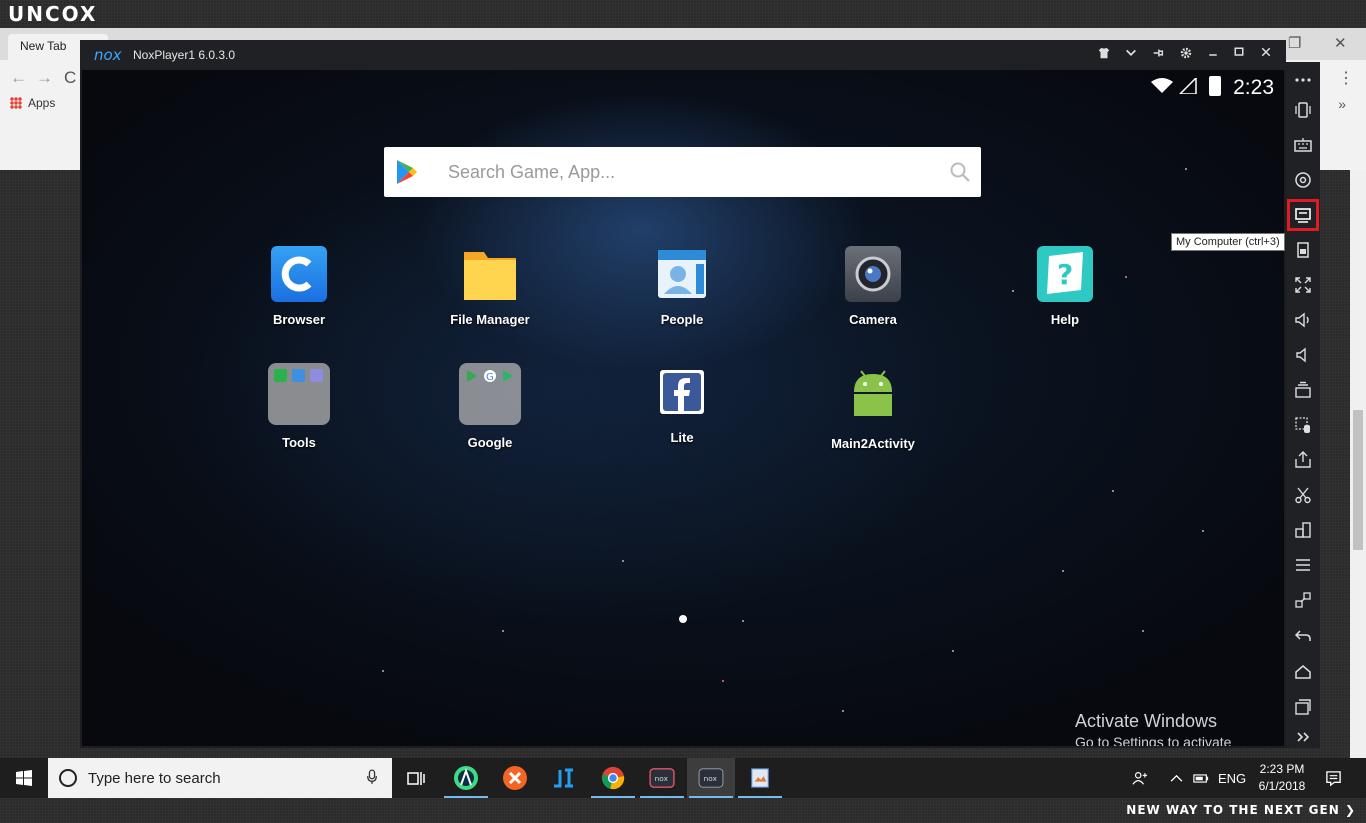 Image resolution: width=1366 pixels, height=823 pixels. Describe the element at coordinates (873, 393) in the screenshot. I see `android-icon` at that location.